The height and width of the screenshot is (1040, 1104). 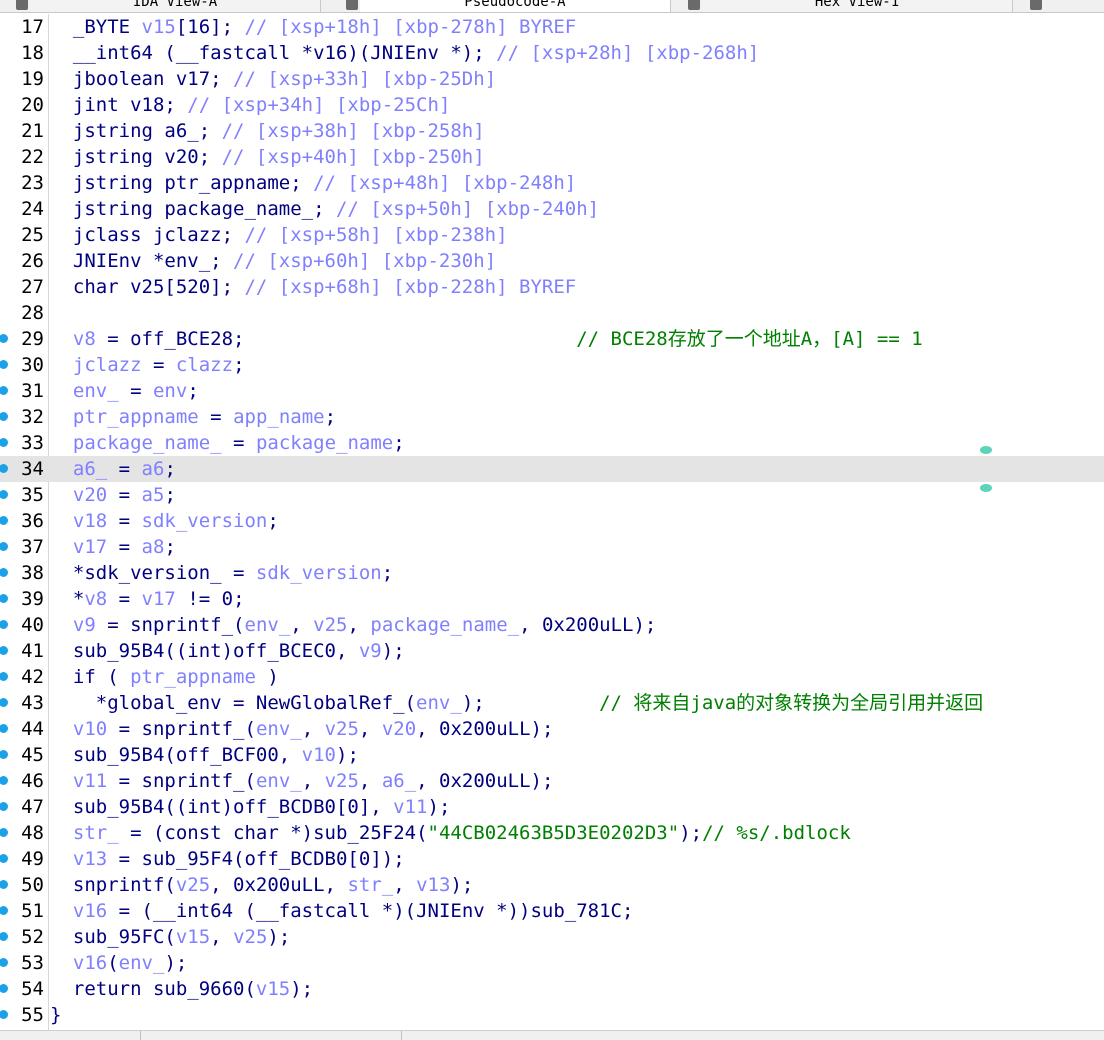 I want to click on code-token-plain: = snprintf_(, so click(x=181, y=729).